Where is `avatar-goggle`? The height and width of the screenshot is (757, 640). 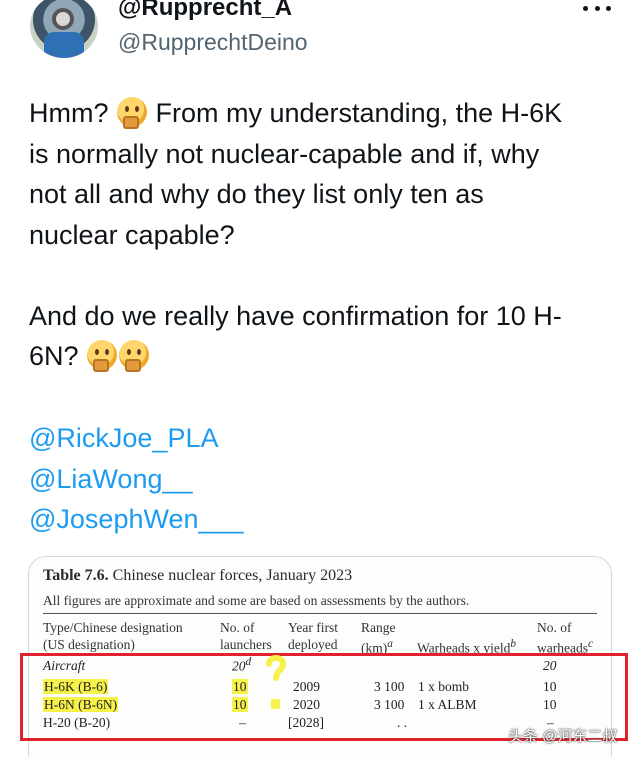
avatar-goggle is located at coordinates (63, 19).